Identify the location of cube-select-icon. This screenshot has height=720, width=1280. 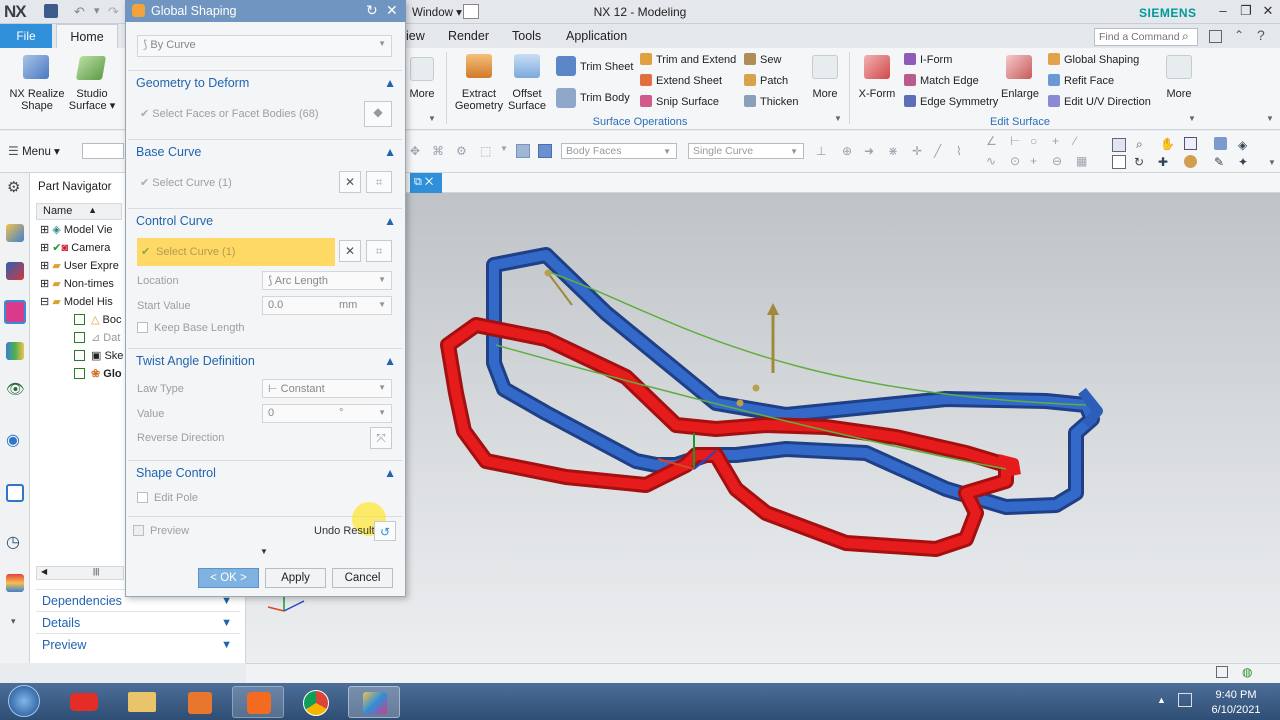
(523, 151).